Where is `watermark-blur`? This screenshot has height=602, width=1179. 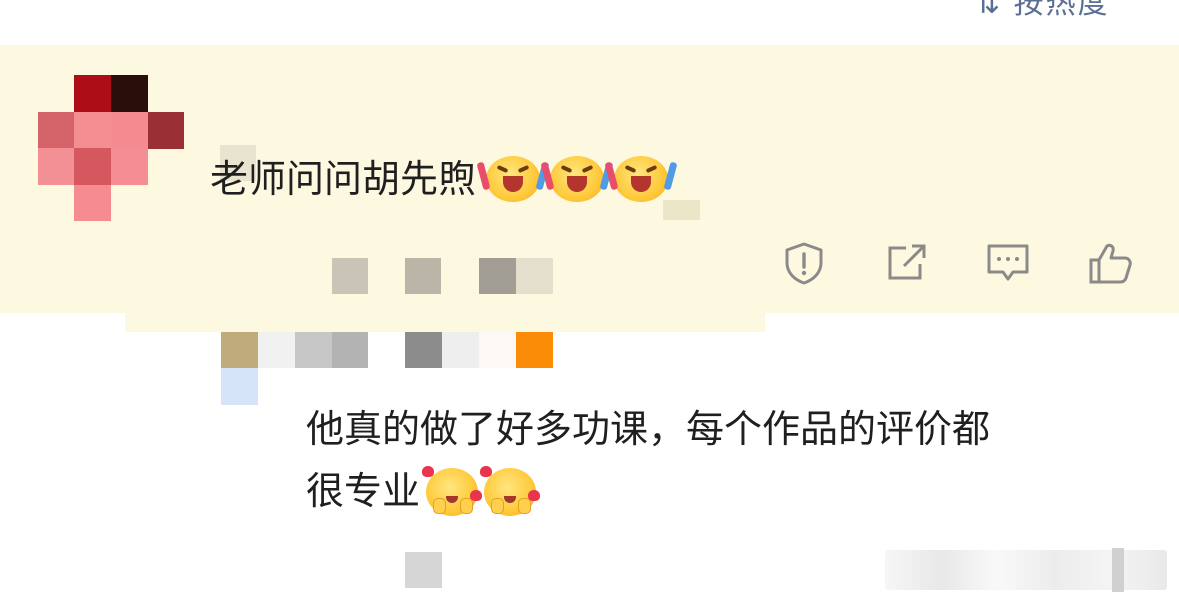 watermark-blur is located at coordinates (1026, 570).